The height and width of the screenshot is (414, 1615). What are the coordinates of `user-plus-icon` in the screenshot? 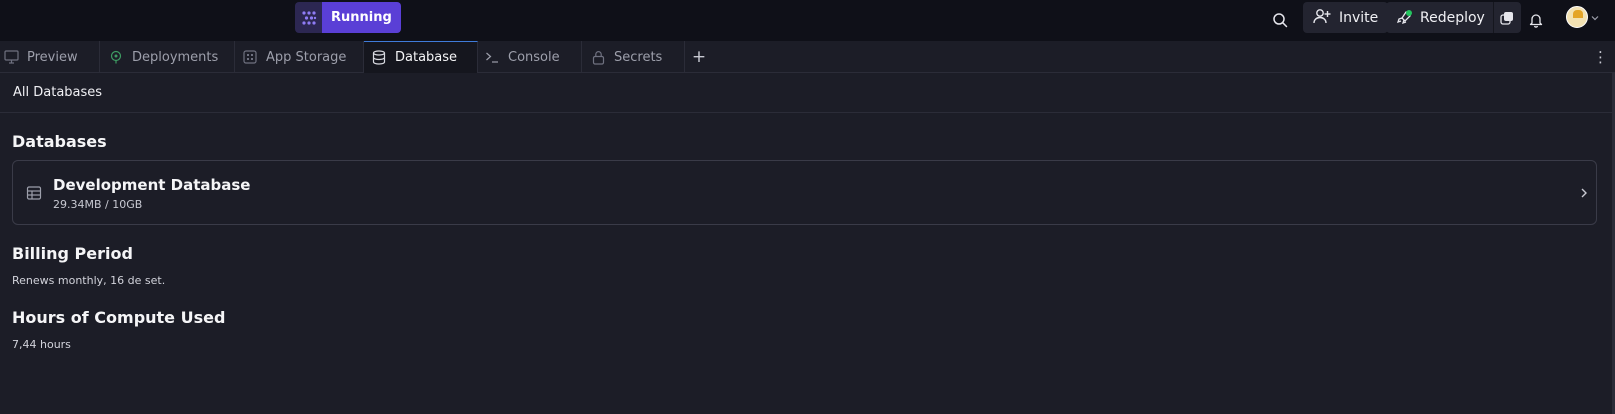 It's located at (1322, 18).